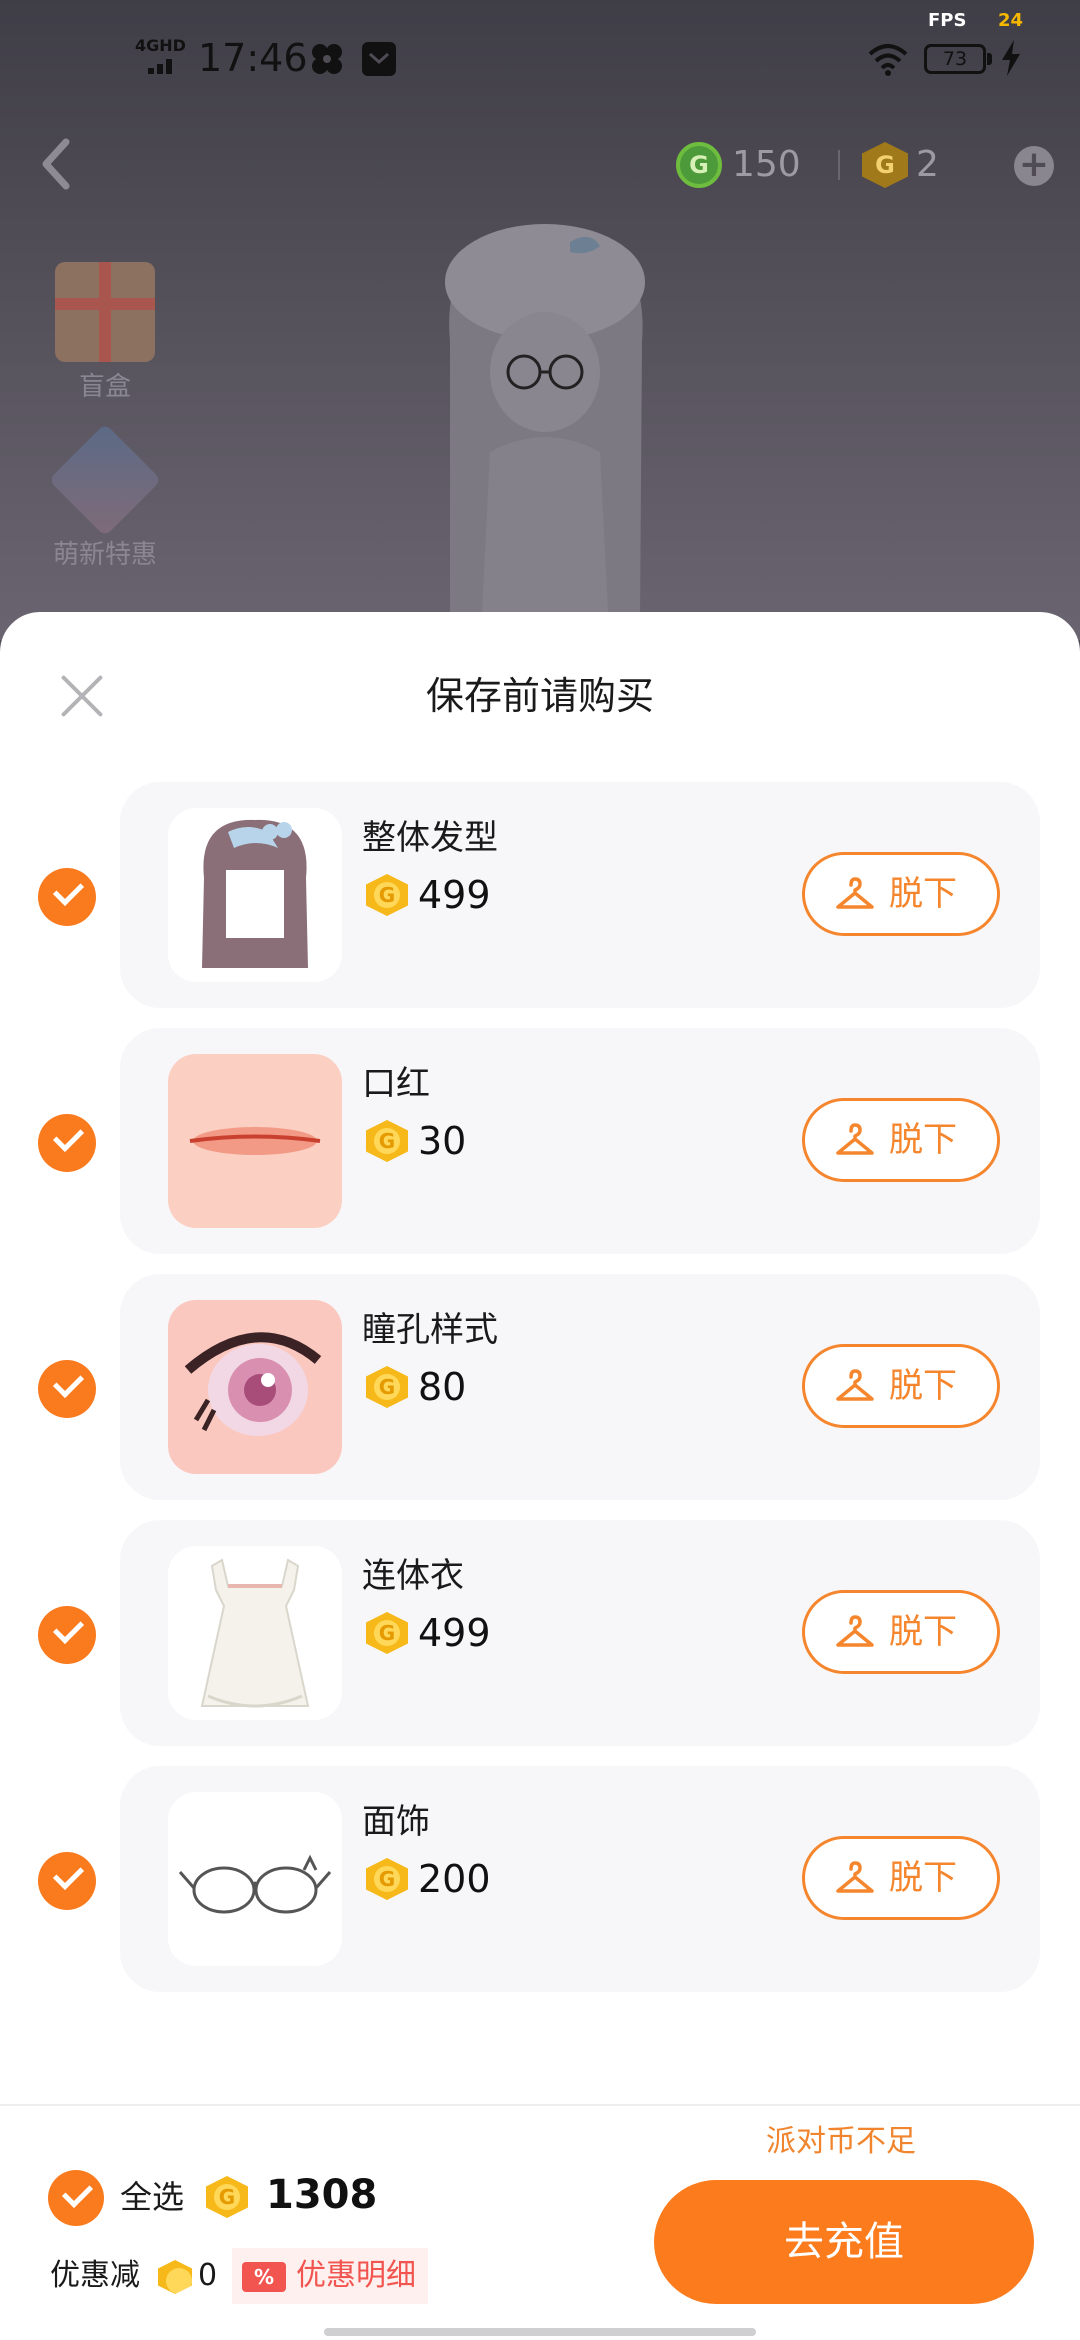 Image resolution: width=1080 pixels, height=2340 pixels. Describe the element at coordinates (888, 60) in the screenshot. I see `wifi-icon` at that location.